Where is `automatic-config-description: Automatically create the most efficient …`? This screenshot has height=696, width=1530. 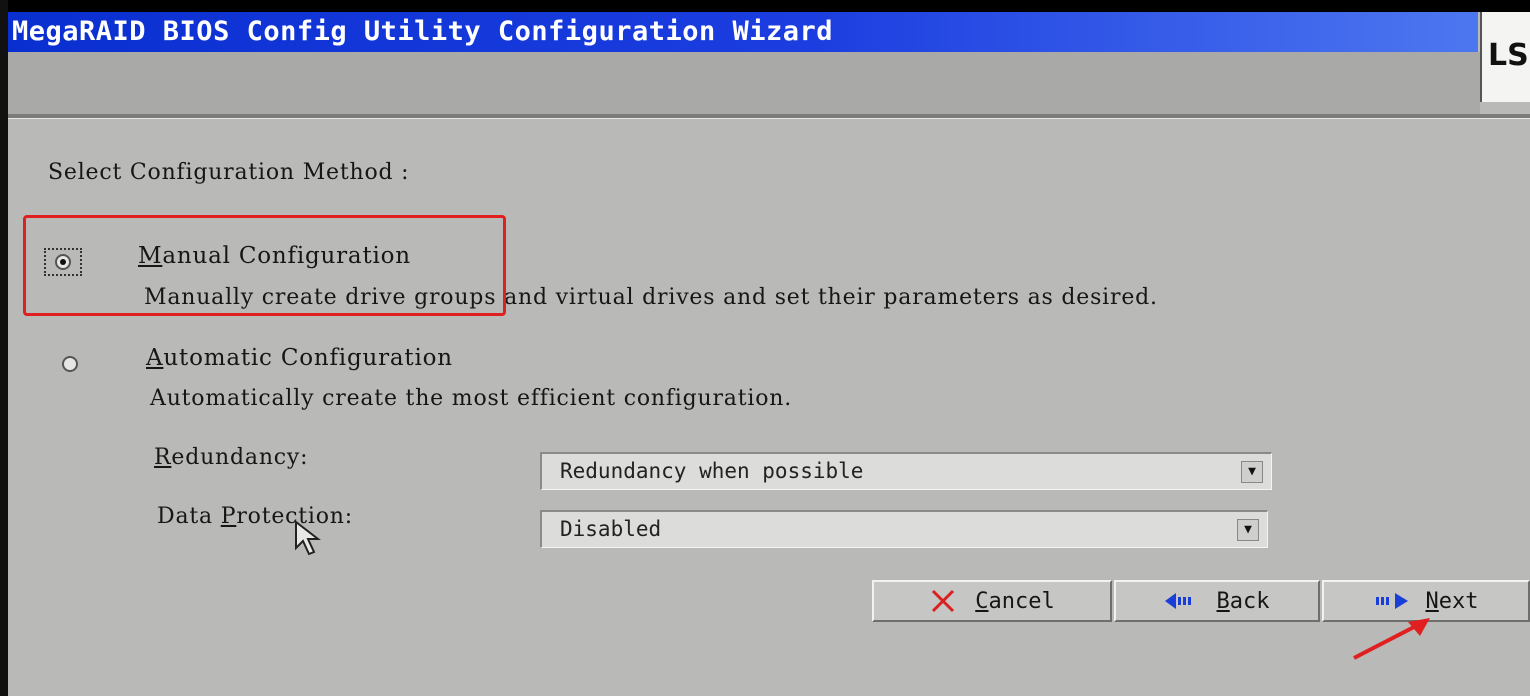 automatic-config-description: Automatically create the most efficient … is located at coordinates (471, 398).